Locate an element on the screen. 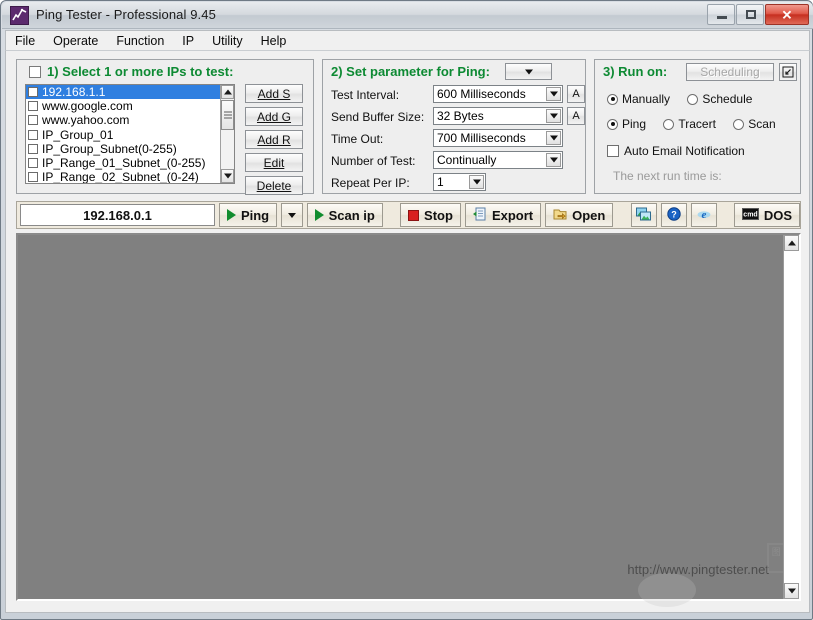 The image size is (813, 620). menu-item-help: Help is located at coordinates (274, 41).